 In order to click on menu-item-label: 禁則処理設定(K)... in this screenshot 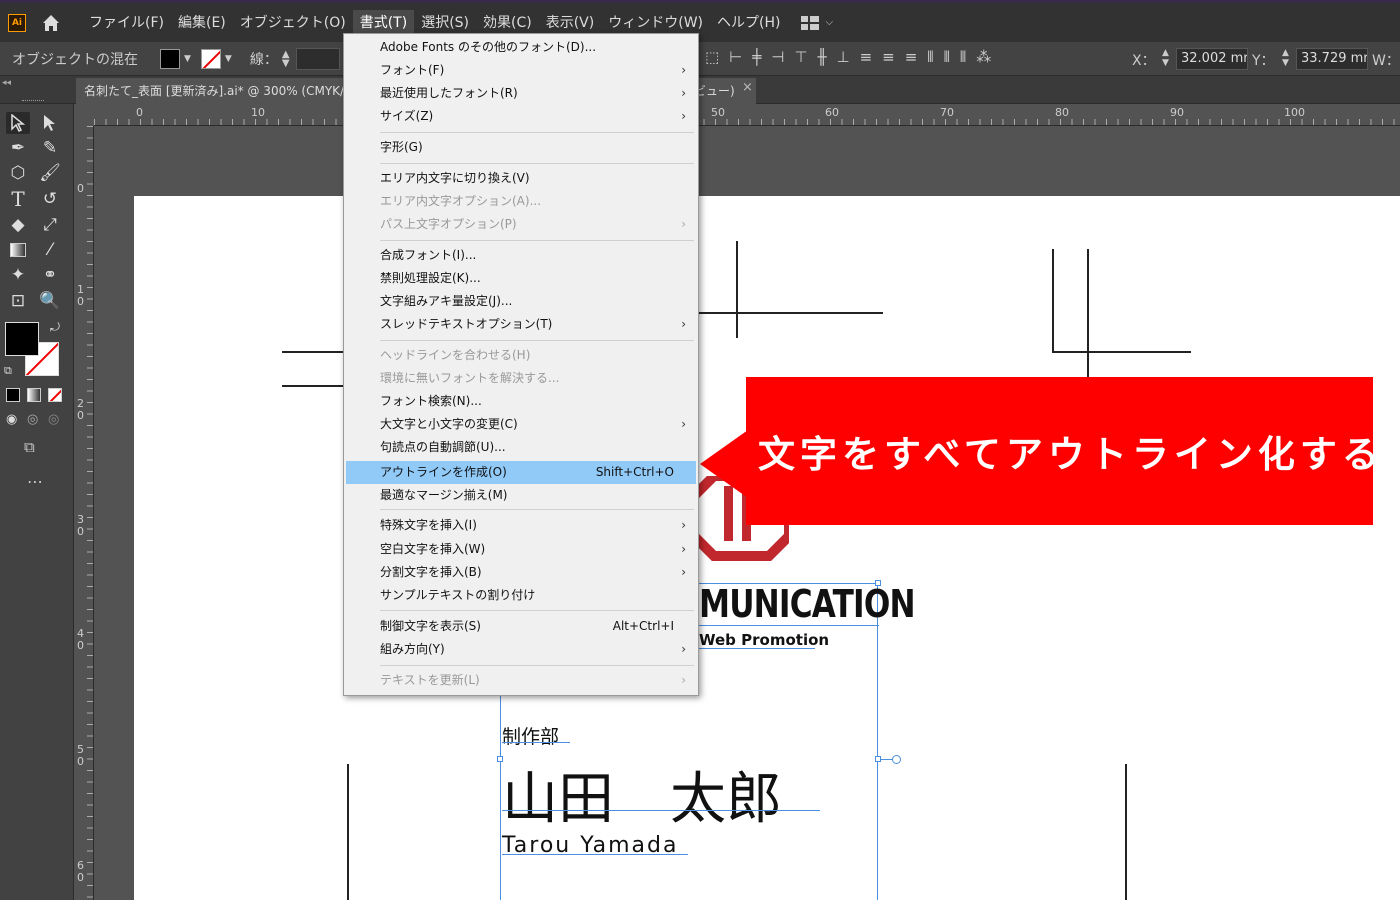, I will do `click(430, 278)`.